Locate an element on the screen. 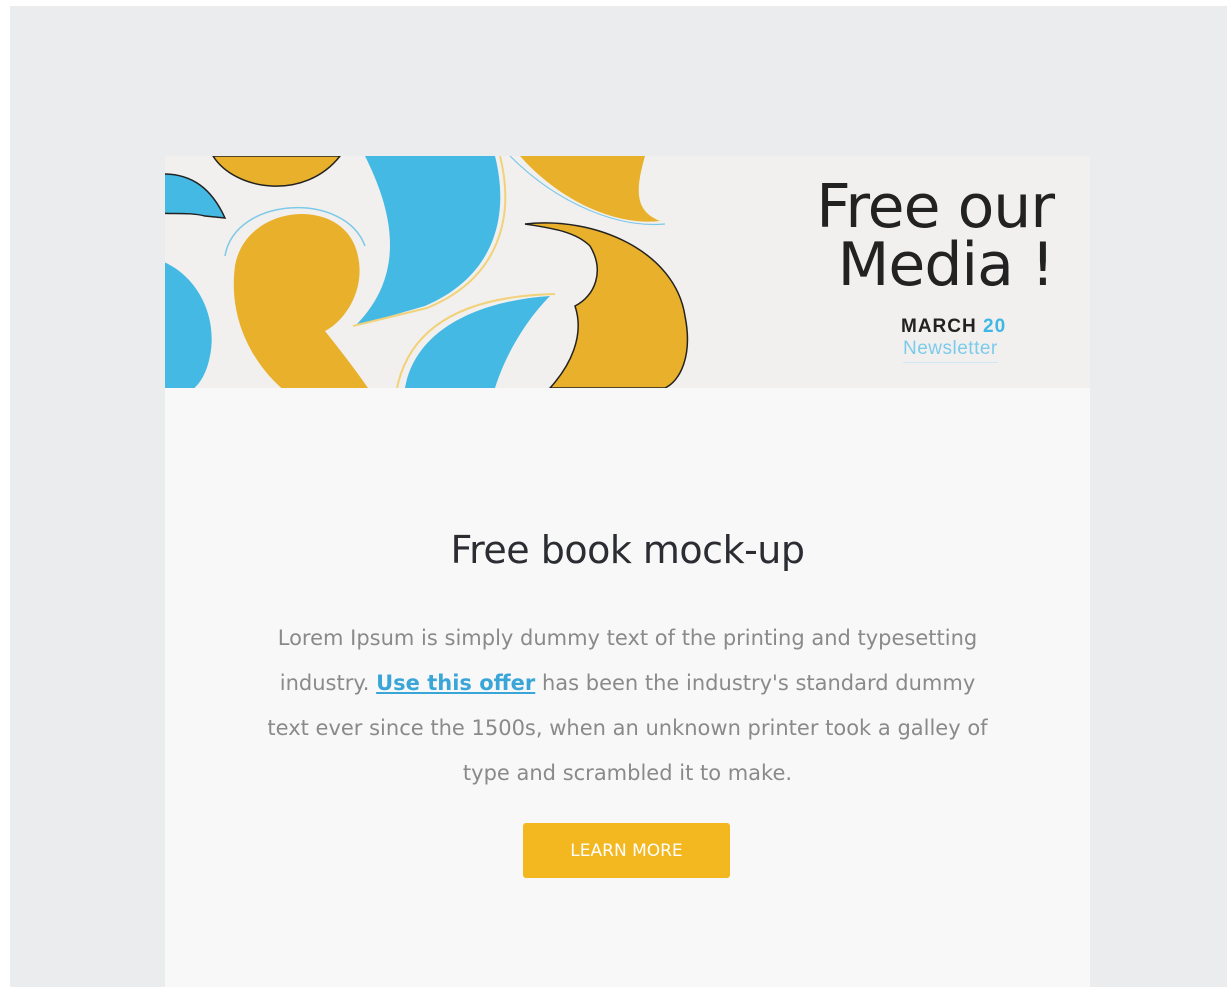 The height and width of the screenshot is (987, 1227). offer-link: Use this offer is located at coordinates (455, 683).